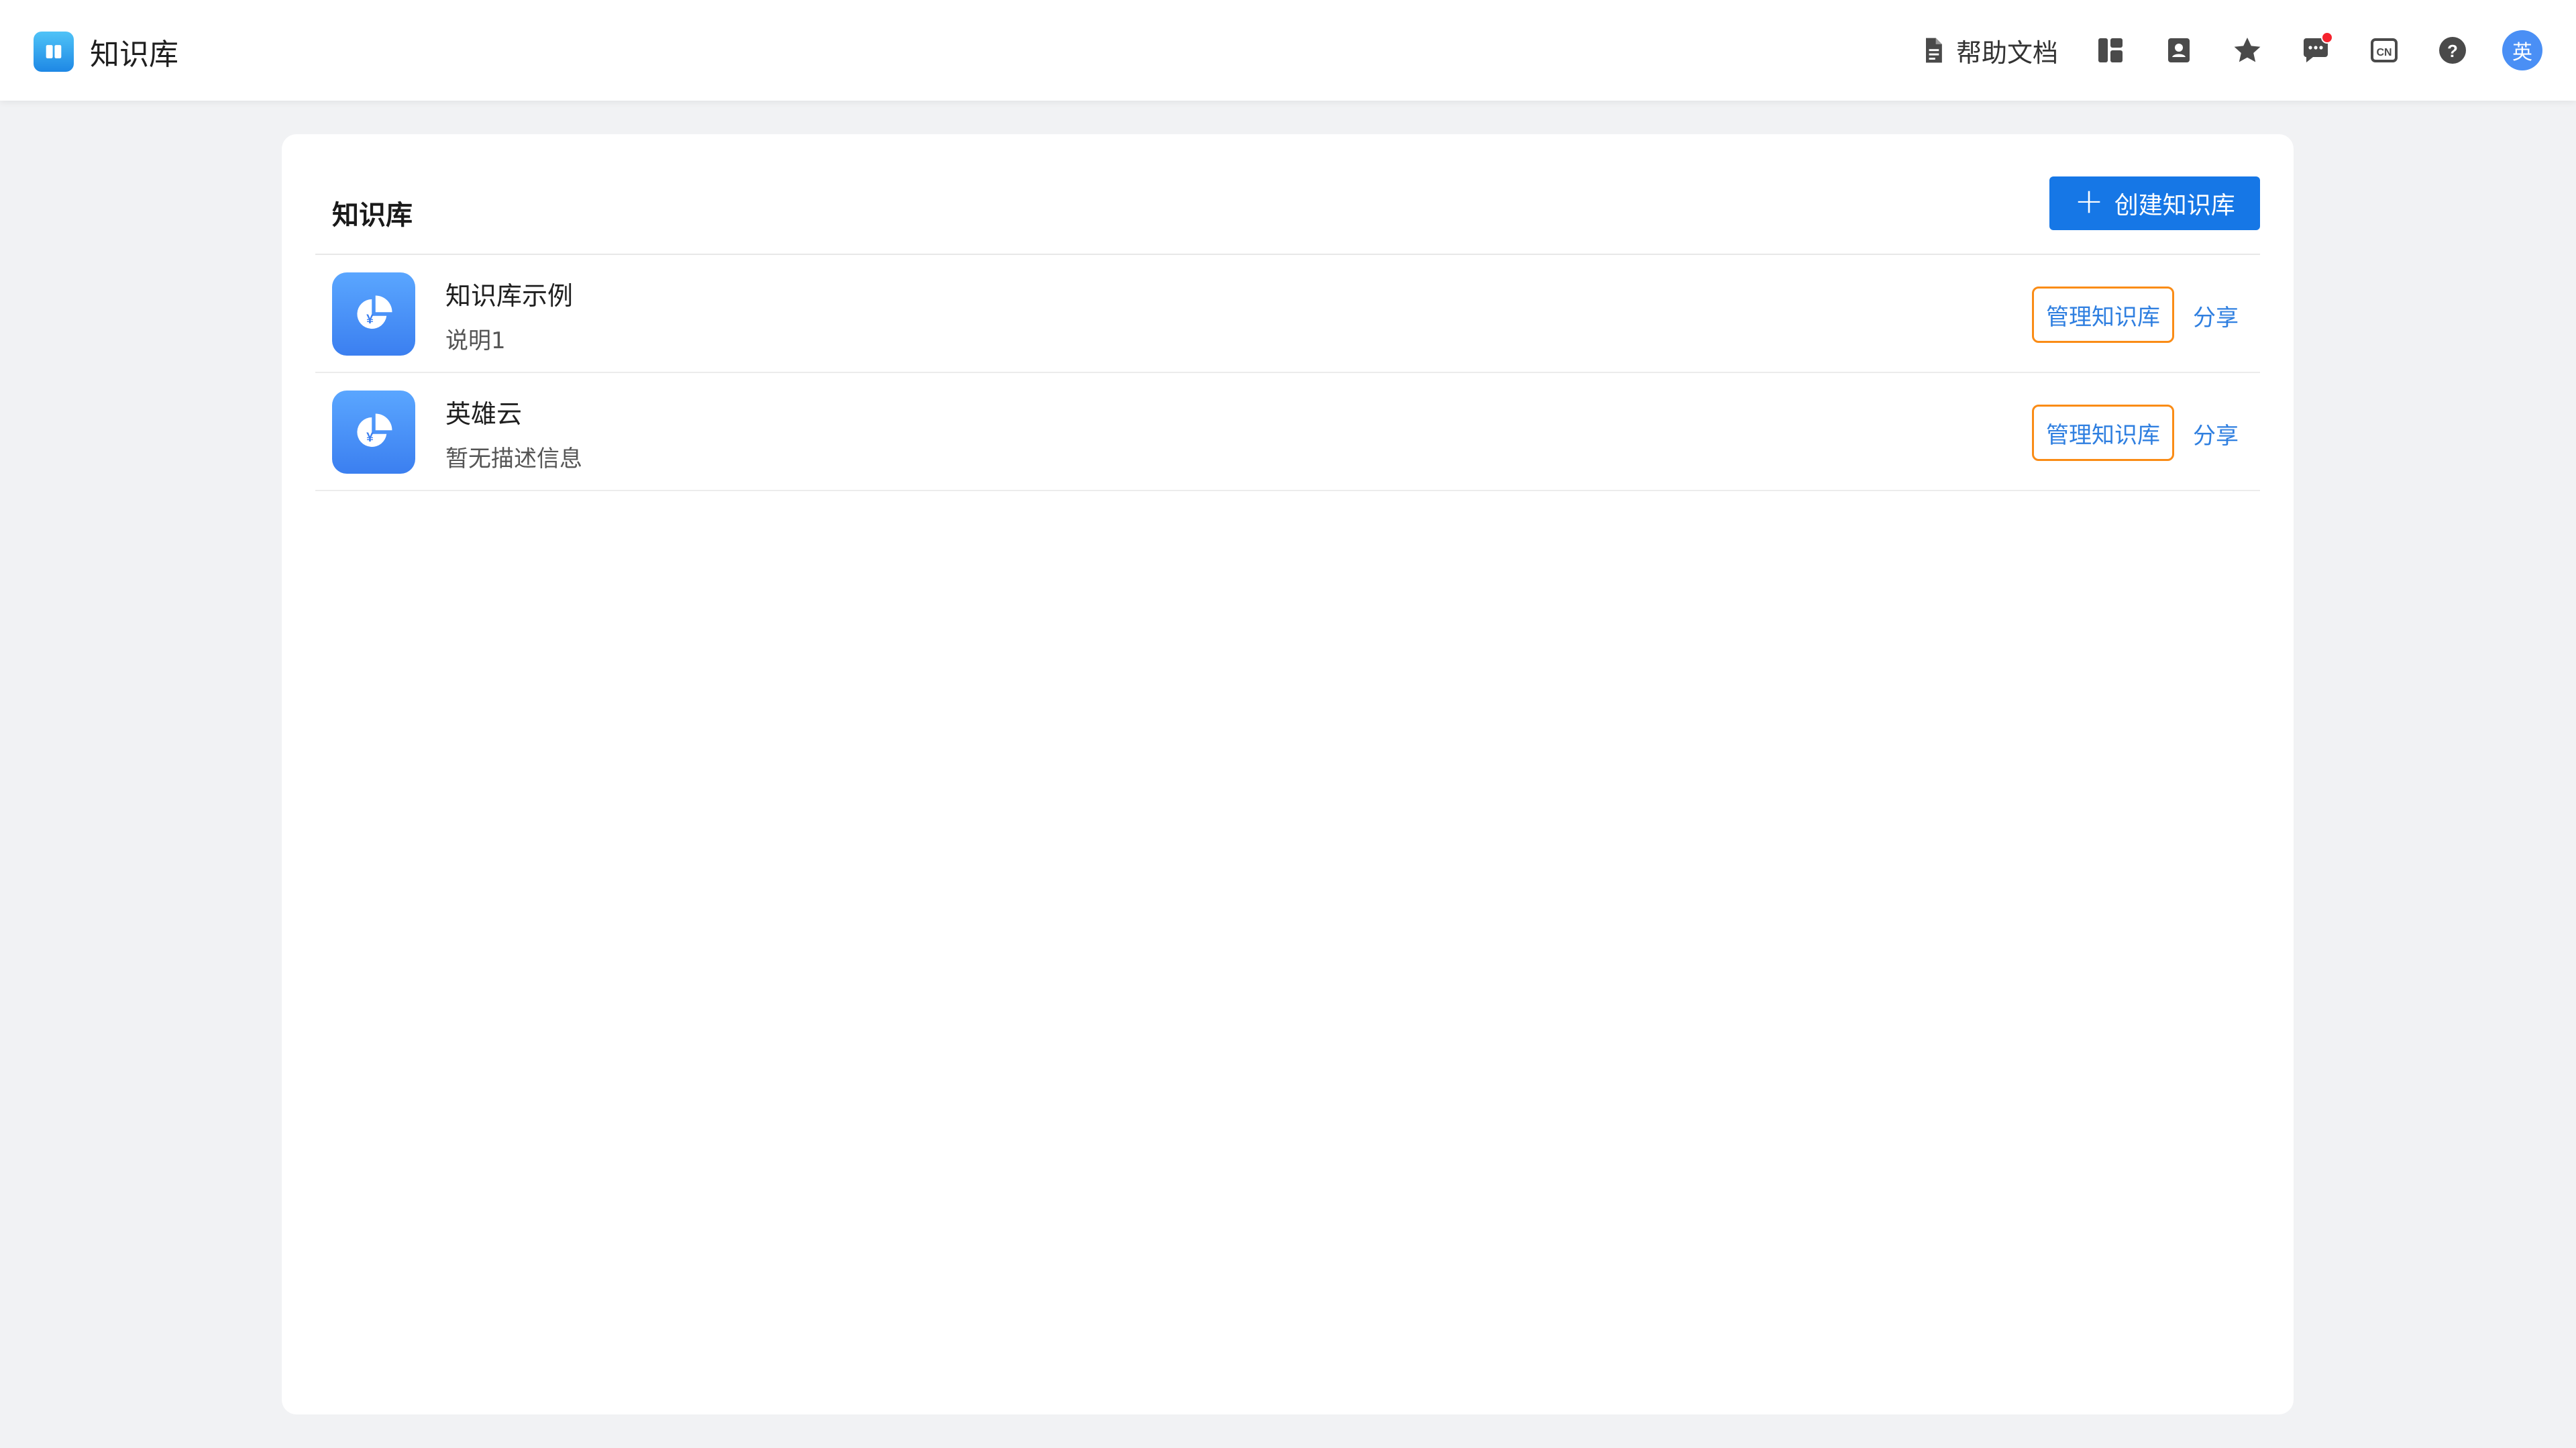 This screenshot has height=1448, width=2576. I want to click on page-title: 知识库, so click(372, 215).